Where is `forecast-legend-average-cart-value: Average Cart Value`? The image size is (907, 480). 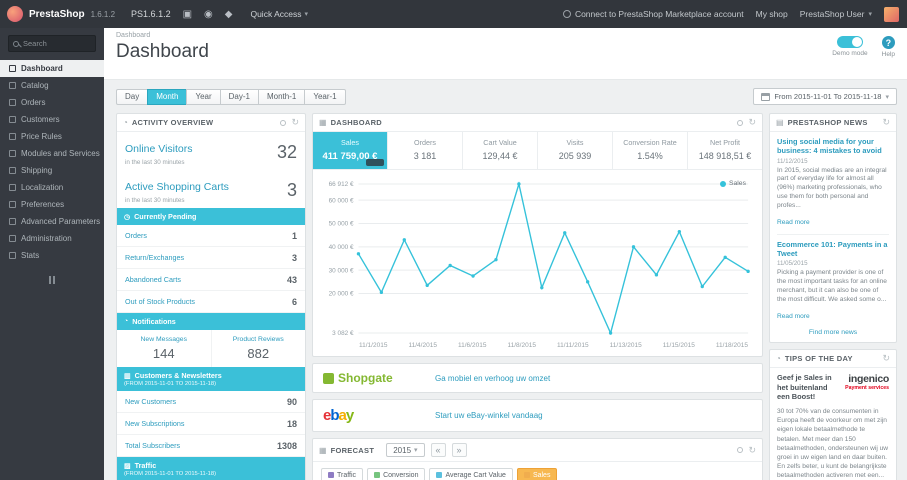
forecast-legend-average-cart-value: Average Cart Value is located at coordinates (471, 474).